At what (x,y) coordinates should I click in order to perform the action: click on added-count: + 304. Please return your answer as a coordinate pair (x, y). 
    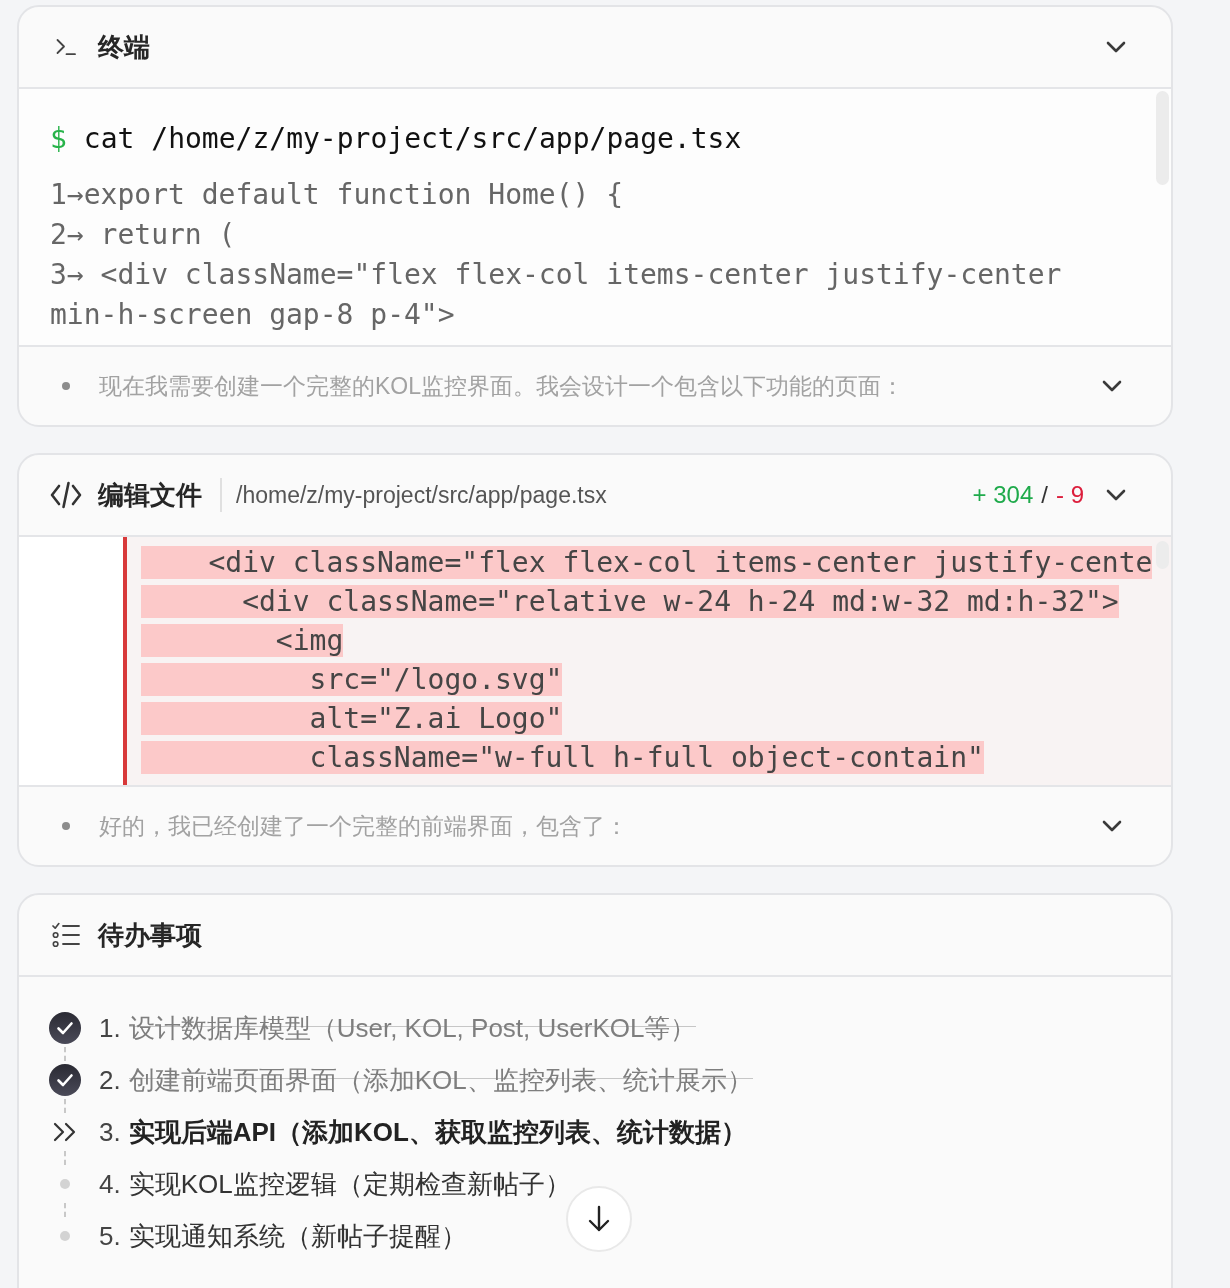
    Looking at the image, I should click on (1003, 495).